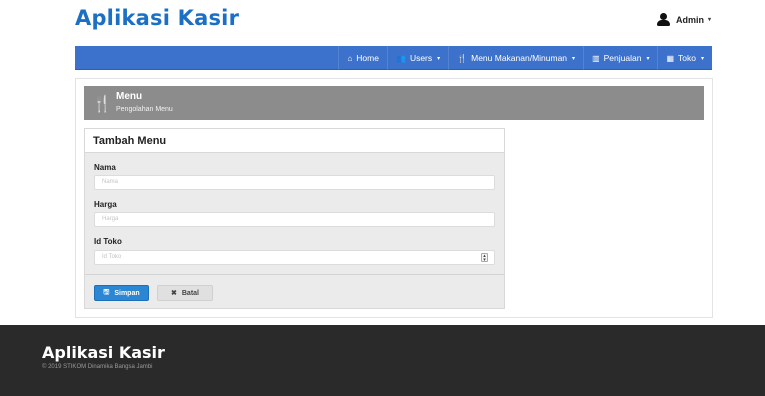  Describe the element at coordinates (127, 293) in the screenshot. I see `save-label: Simpan` at that location.